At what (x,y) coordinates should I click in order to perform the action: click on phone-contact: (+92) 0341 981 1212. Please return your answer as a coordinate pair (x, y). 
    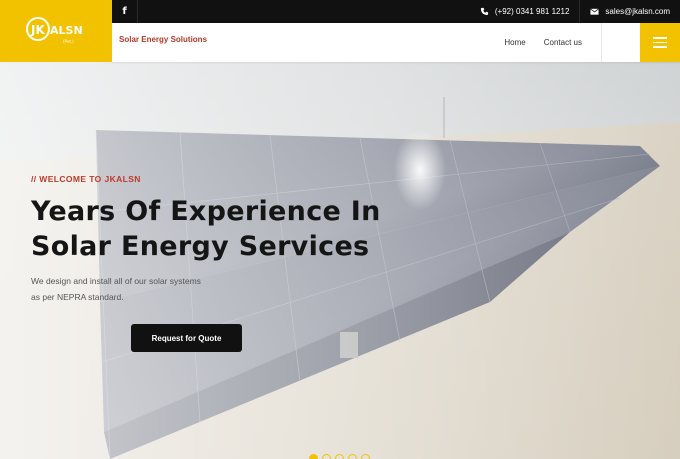
    Looking at the image, I should click on (525, 11).